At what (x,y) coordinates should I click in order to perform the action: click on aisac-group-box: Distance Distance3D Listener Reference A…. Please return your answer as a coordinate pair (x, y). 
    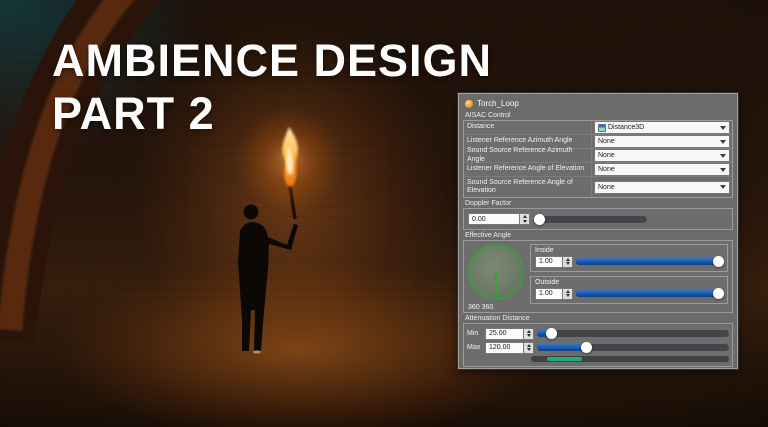
    Looking at the image, I should click on (598, 159).